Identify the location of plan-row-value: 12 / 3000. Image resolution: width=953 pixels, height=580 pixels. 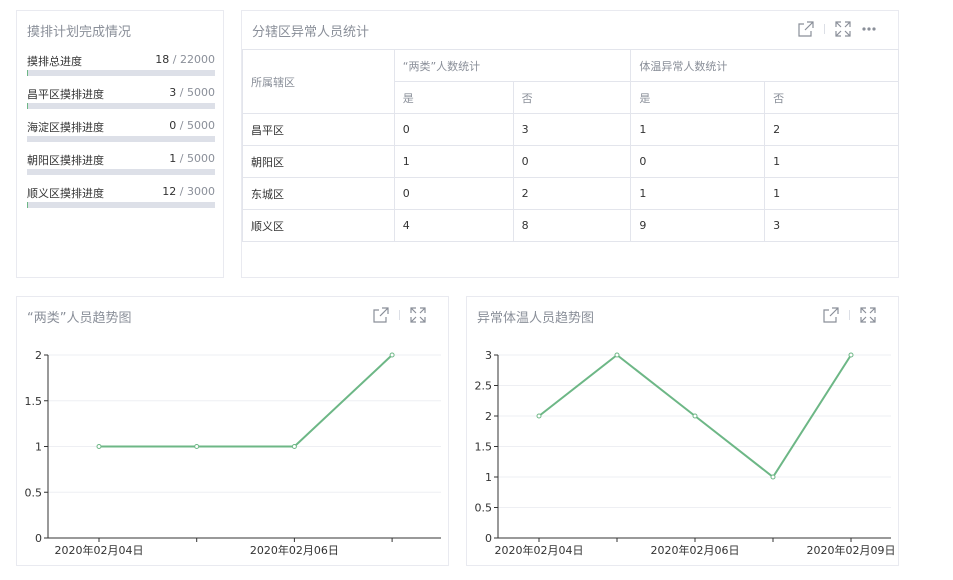
(188, 191).